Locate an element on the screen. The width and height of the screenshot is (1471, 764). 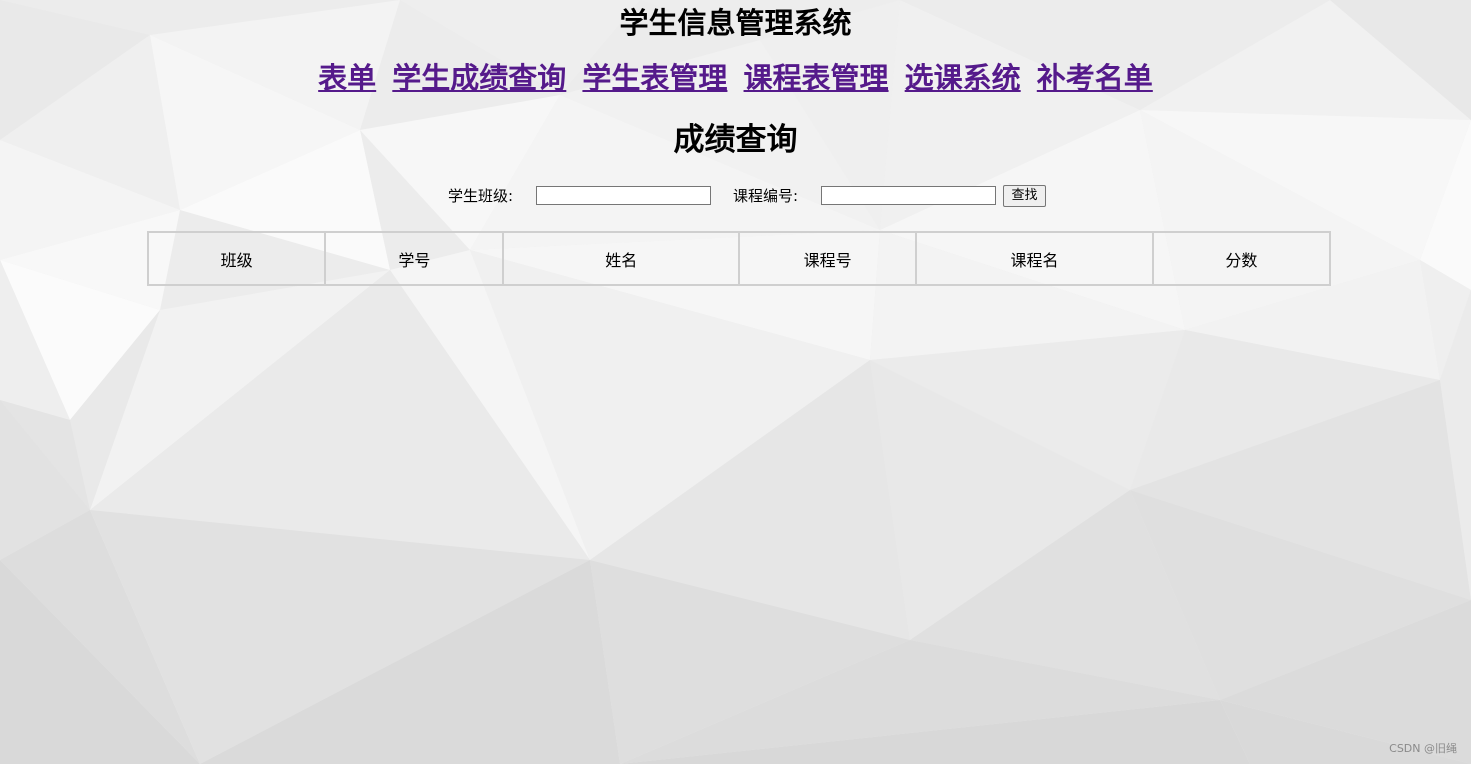
nav-link-student-management: 学生表管理 is located at coordinates (654, 78).